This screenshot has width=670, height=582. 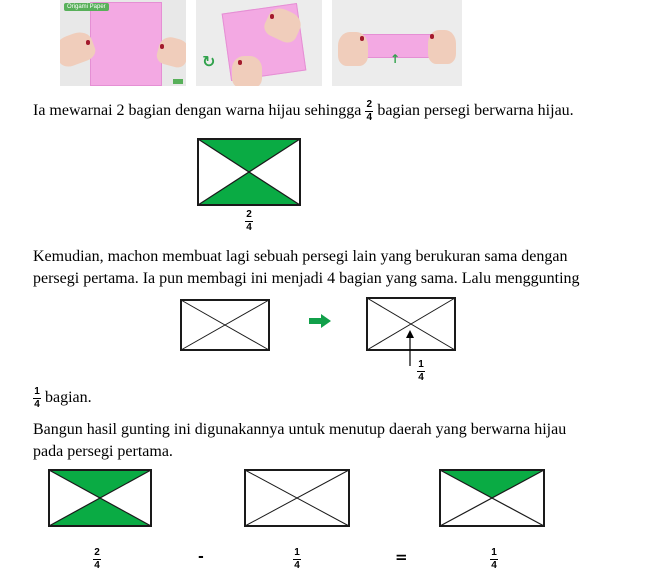 I want to click on figure-2-label: 1 4, so click(x=421, y=371).